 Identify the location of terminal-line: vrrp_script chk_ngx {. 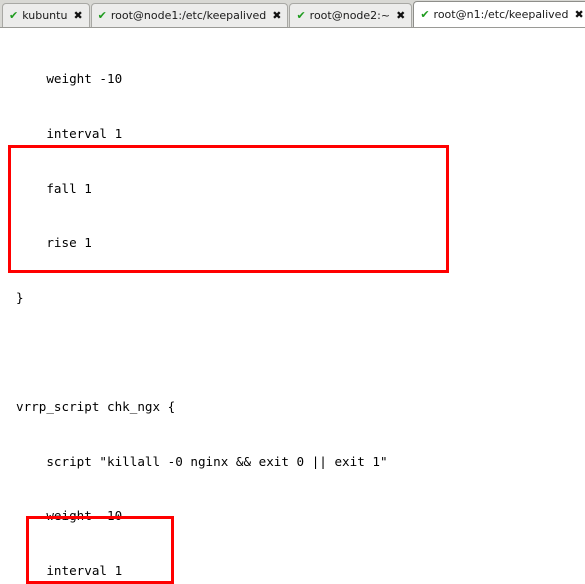
(96, 406).